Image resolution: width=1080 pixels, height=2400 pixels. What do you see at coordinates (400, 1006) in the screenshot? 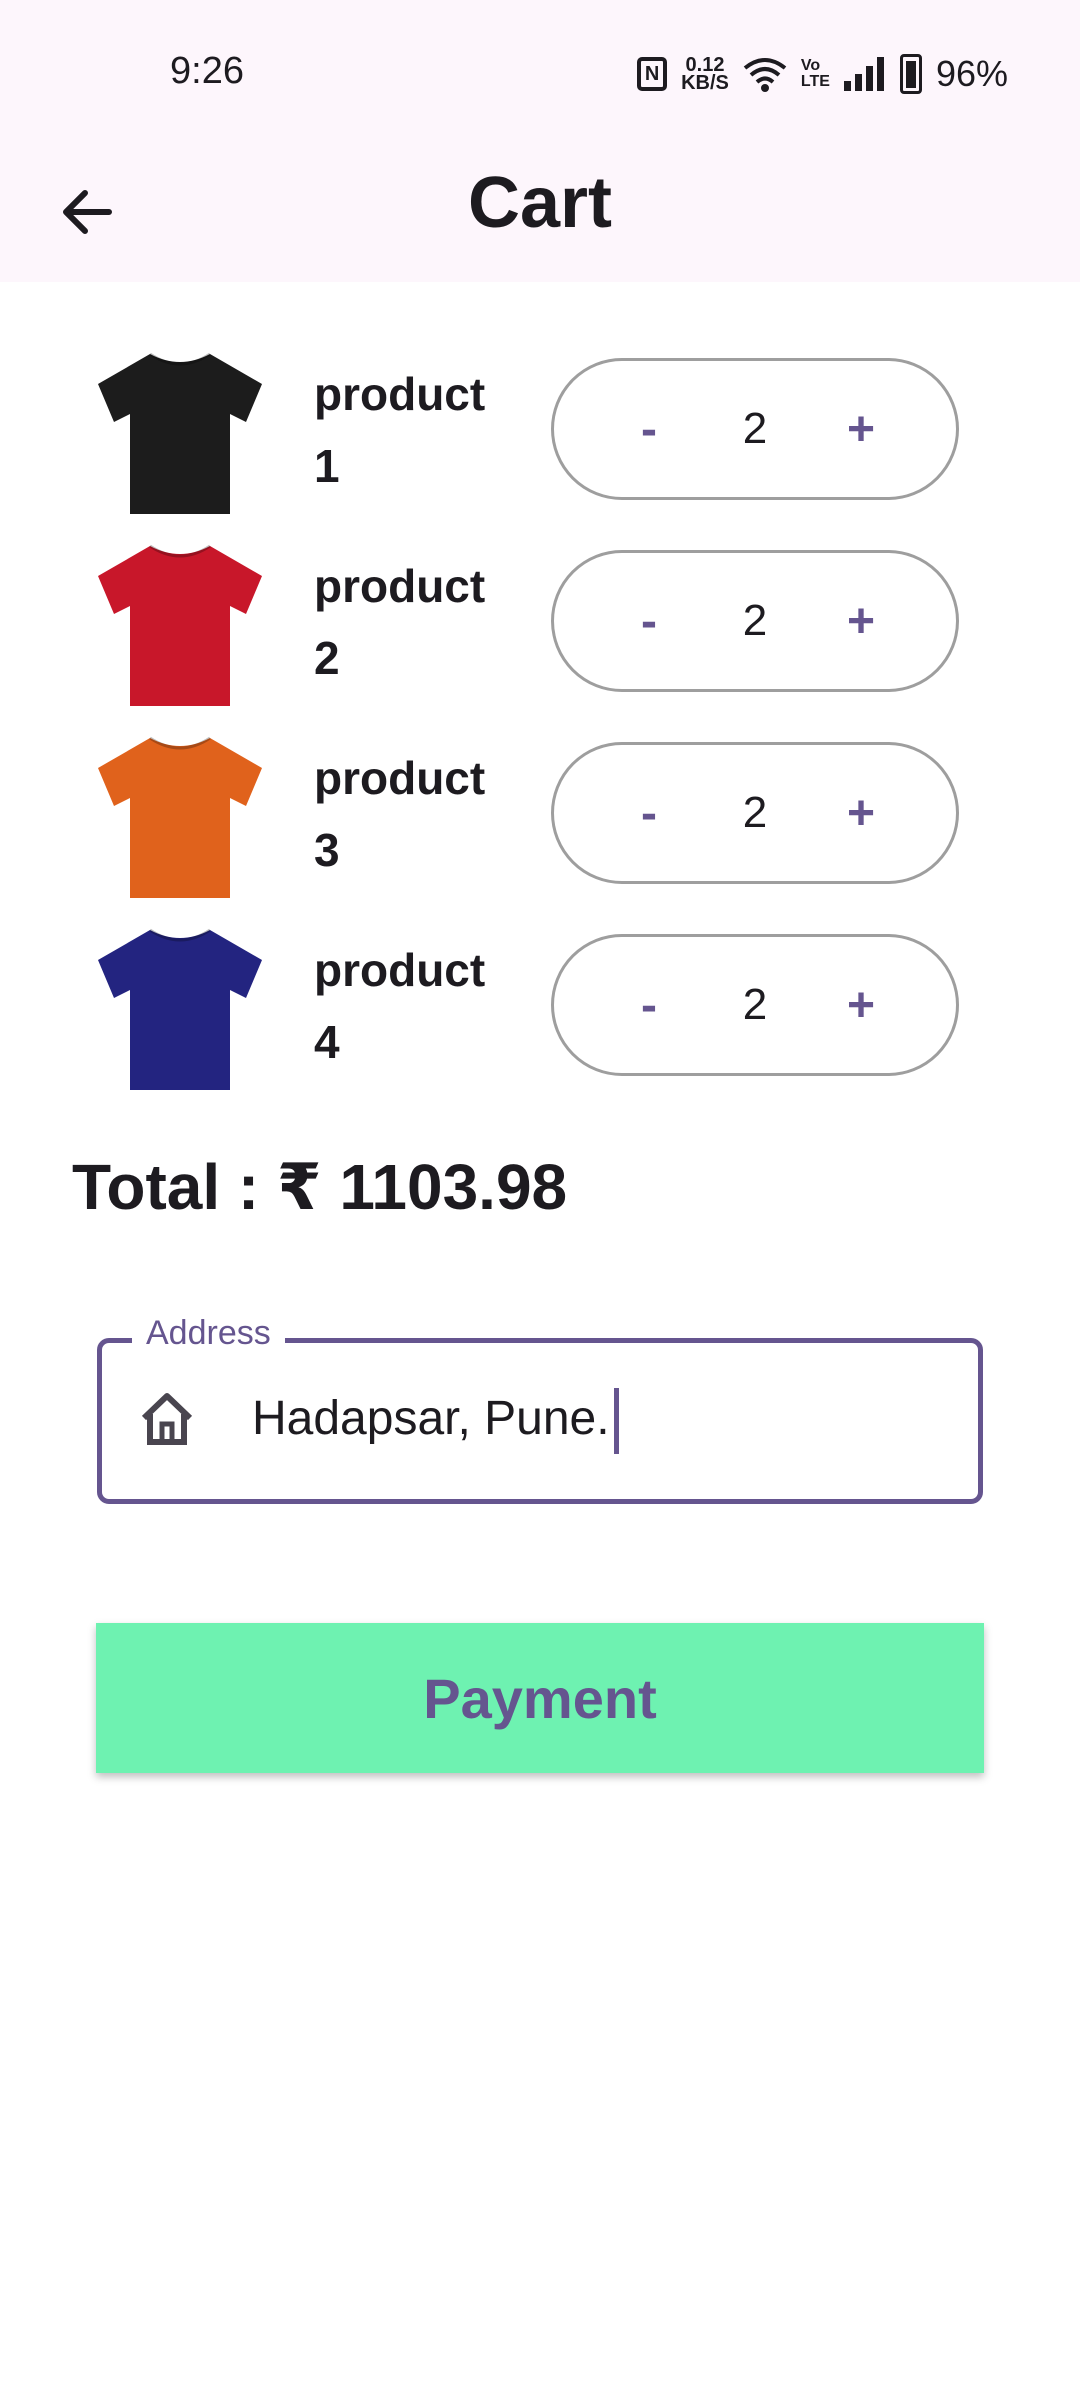
I see `product-name: product 4` at bounding box center [400, 1006].